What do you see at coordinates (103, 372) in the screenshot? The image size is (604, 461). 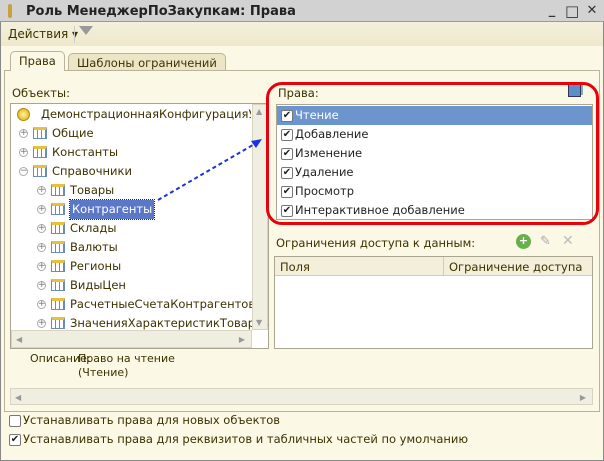 I see `description-line2: (Чтение)` at bounding box center [103, 372].